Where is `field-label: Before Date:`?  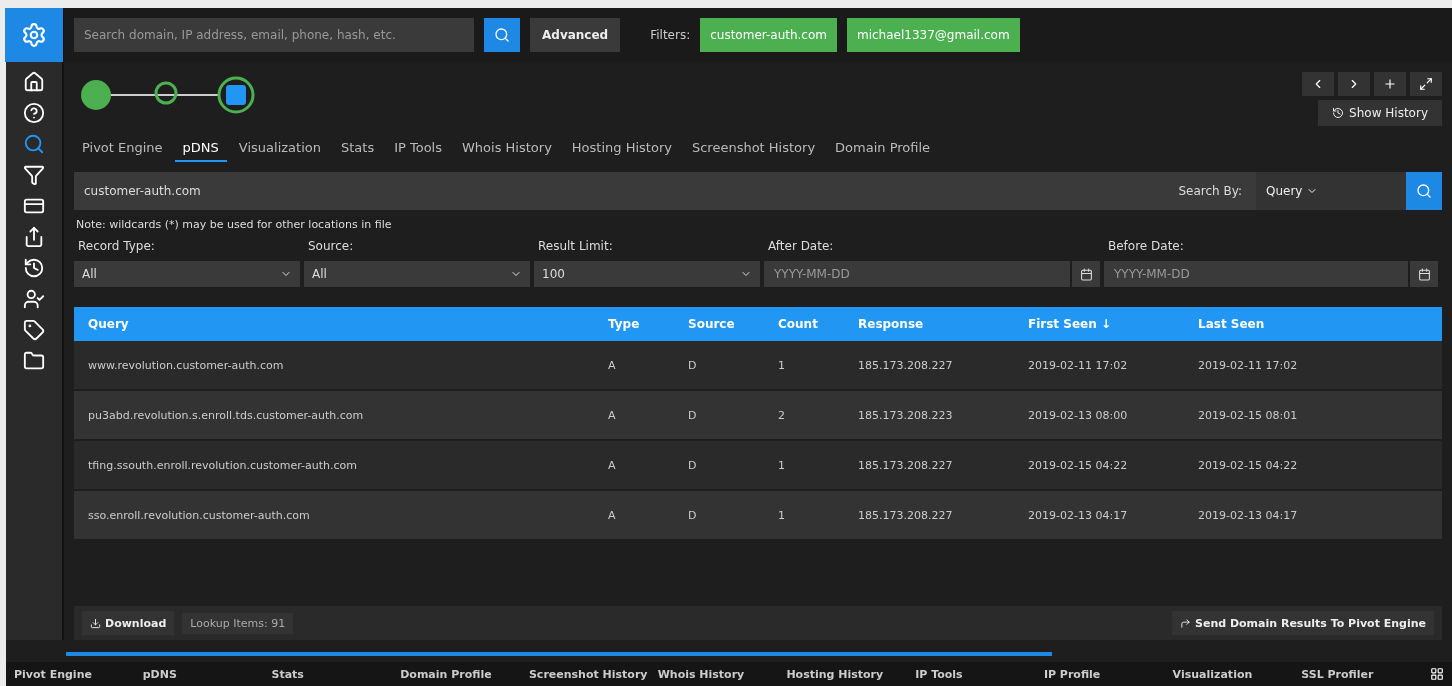 field-label: Before Date: is located at coordinates (1146, 246).